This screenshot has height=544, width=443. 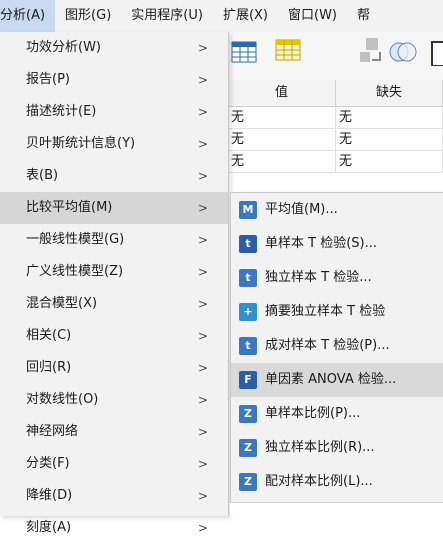 I want to click on menu-item-mixed-models: 混合模型(X) >, so click(x=114, y=304).